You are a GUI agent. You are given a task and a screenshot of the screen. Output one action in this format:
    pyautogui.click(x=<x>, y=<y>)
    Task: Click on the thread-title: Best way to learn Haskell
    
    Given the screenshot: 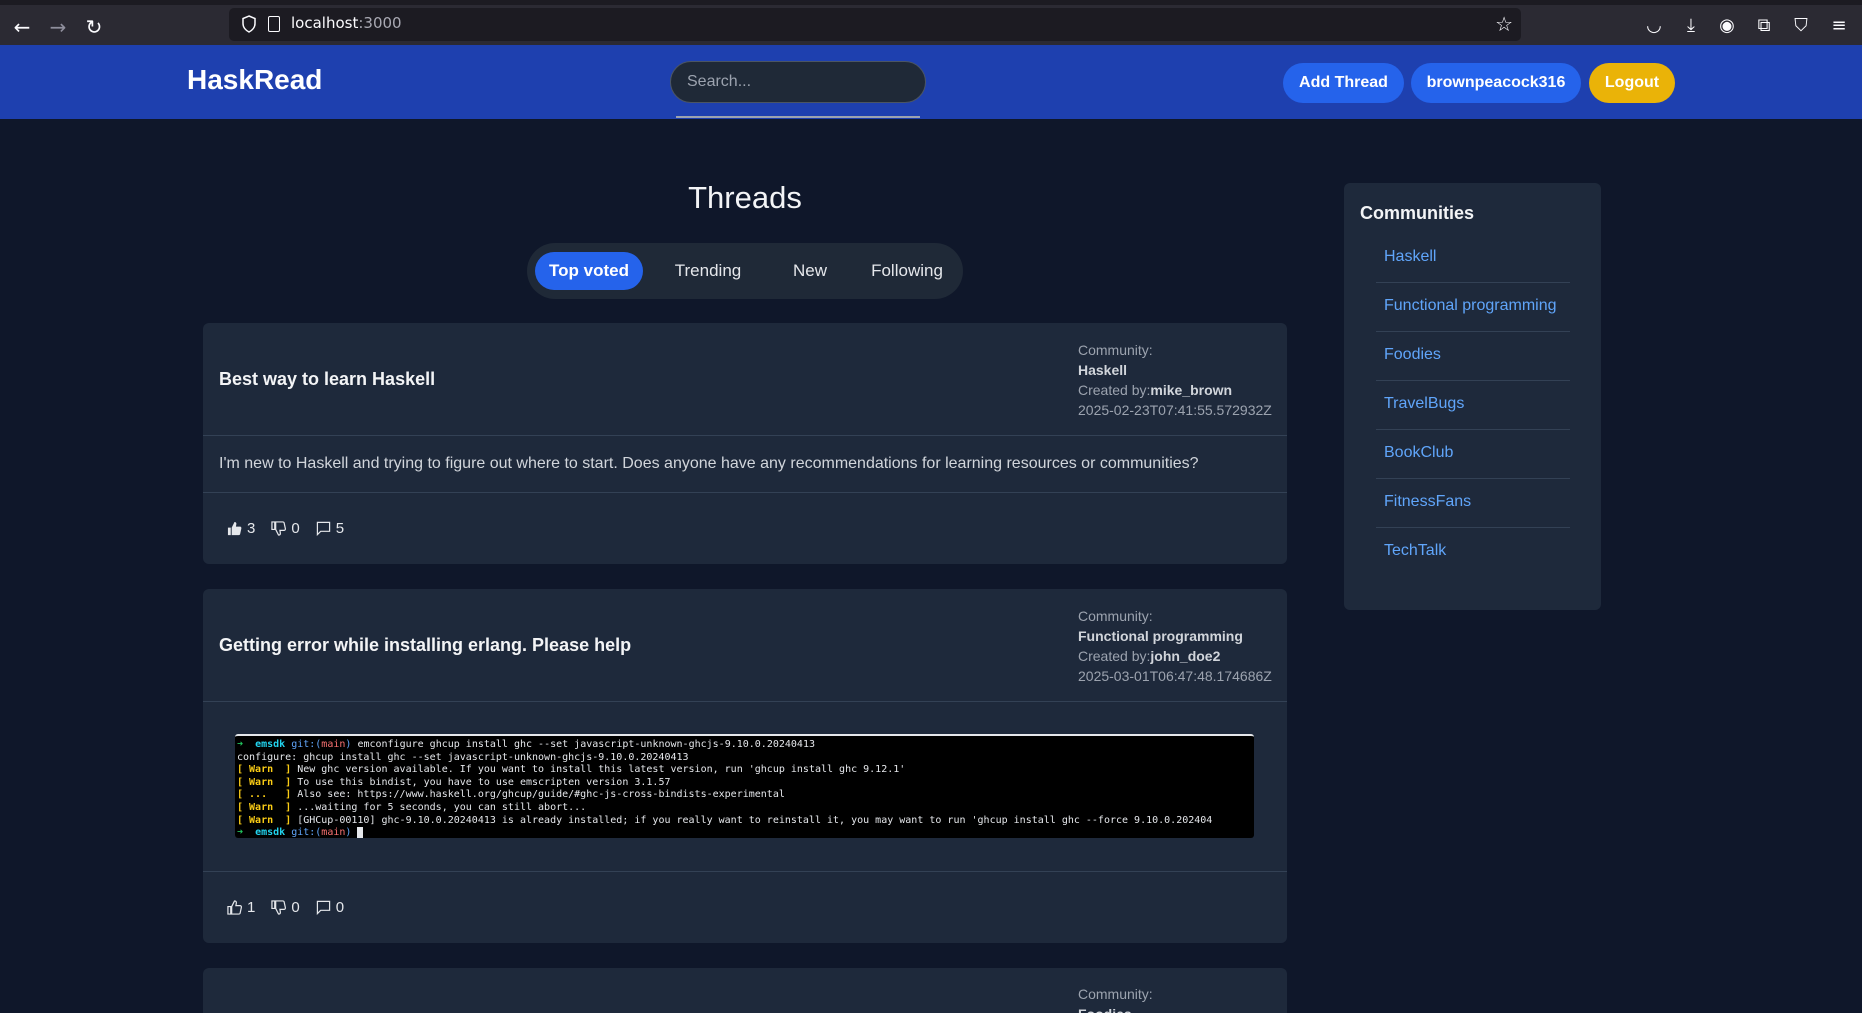 What is the action you would take?
    pyautogui.click(x=327, y=379)
    